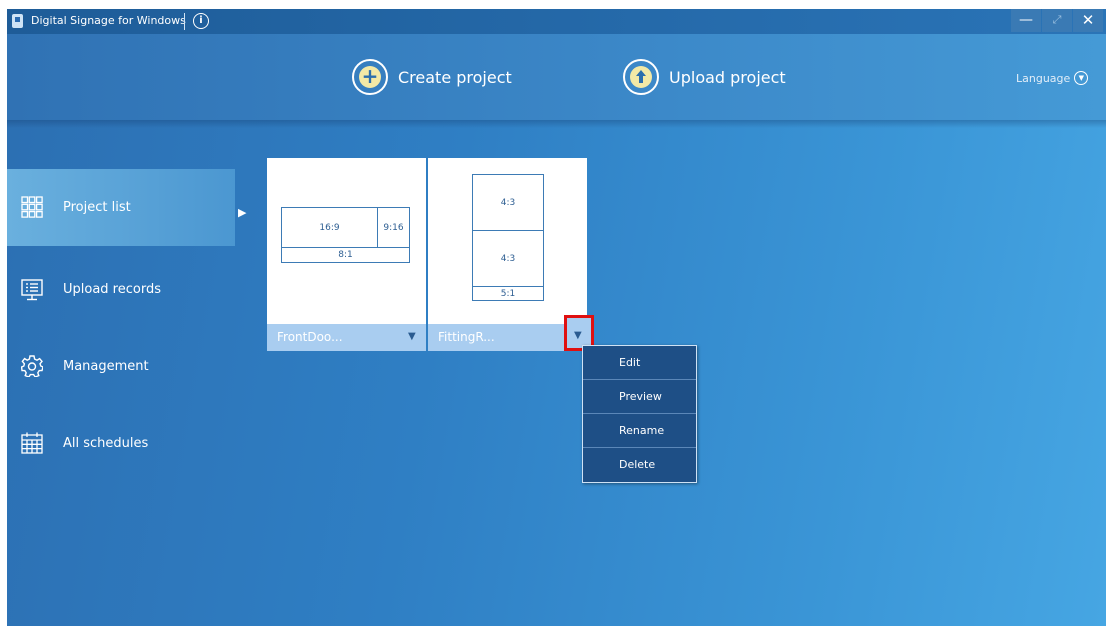 The width and height of the screenshot is (1113, 626). I want to click on minimize-button: —, so click(1026, 20).